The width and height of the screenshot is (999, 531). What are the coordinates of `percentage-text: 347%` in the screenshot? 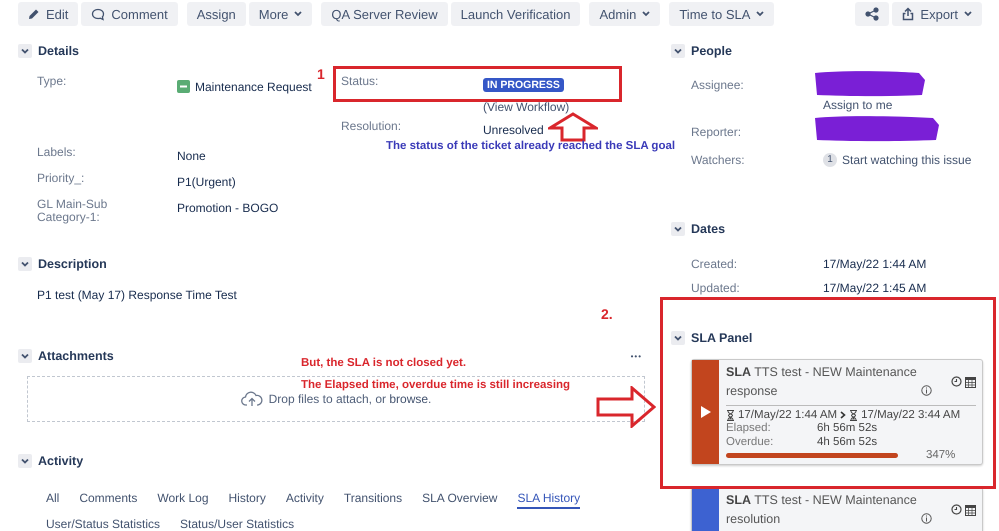 It's located at (941, 455).